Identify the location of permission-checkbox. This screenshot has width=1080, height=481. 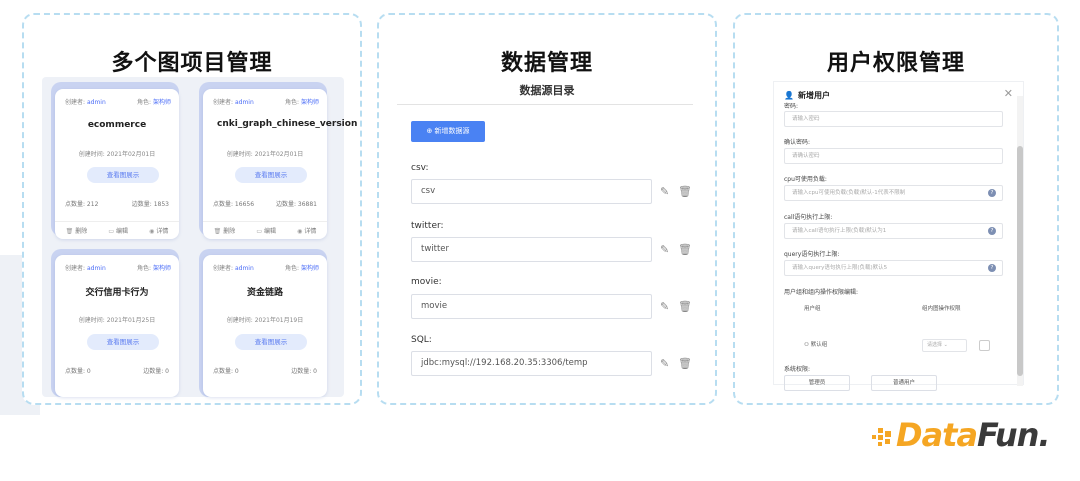
(984, 345).